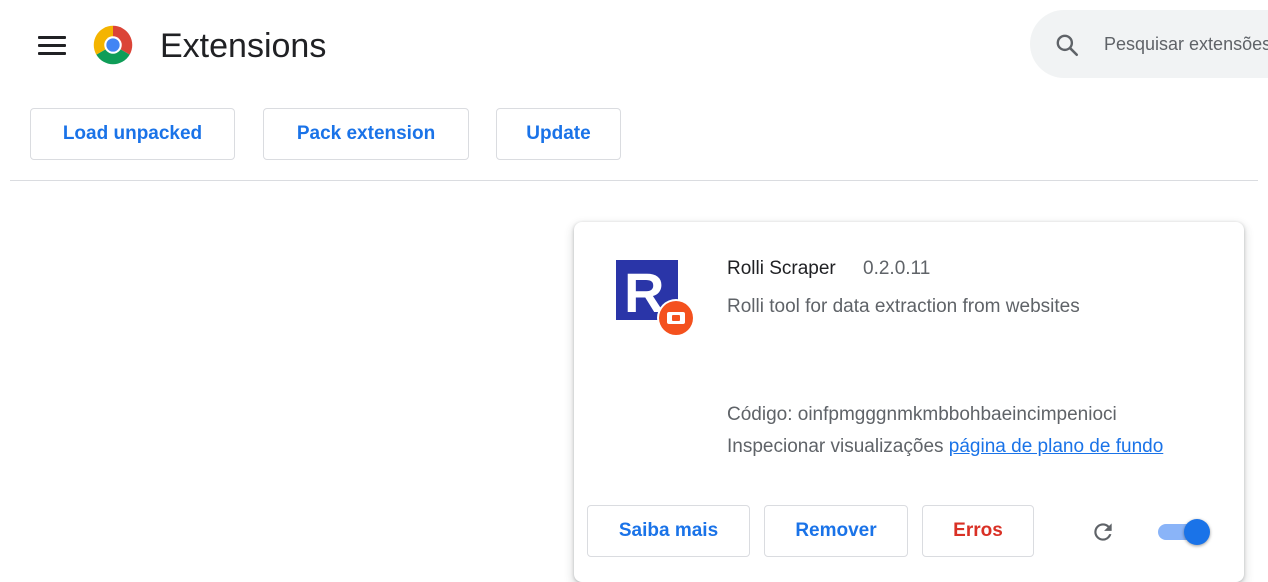  I want to click on rolli-scraper-icon: R, so click(655, 298).